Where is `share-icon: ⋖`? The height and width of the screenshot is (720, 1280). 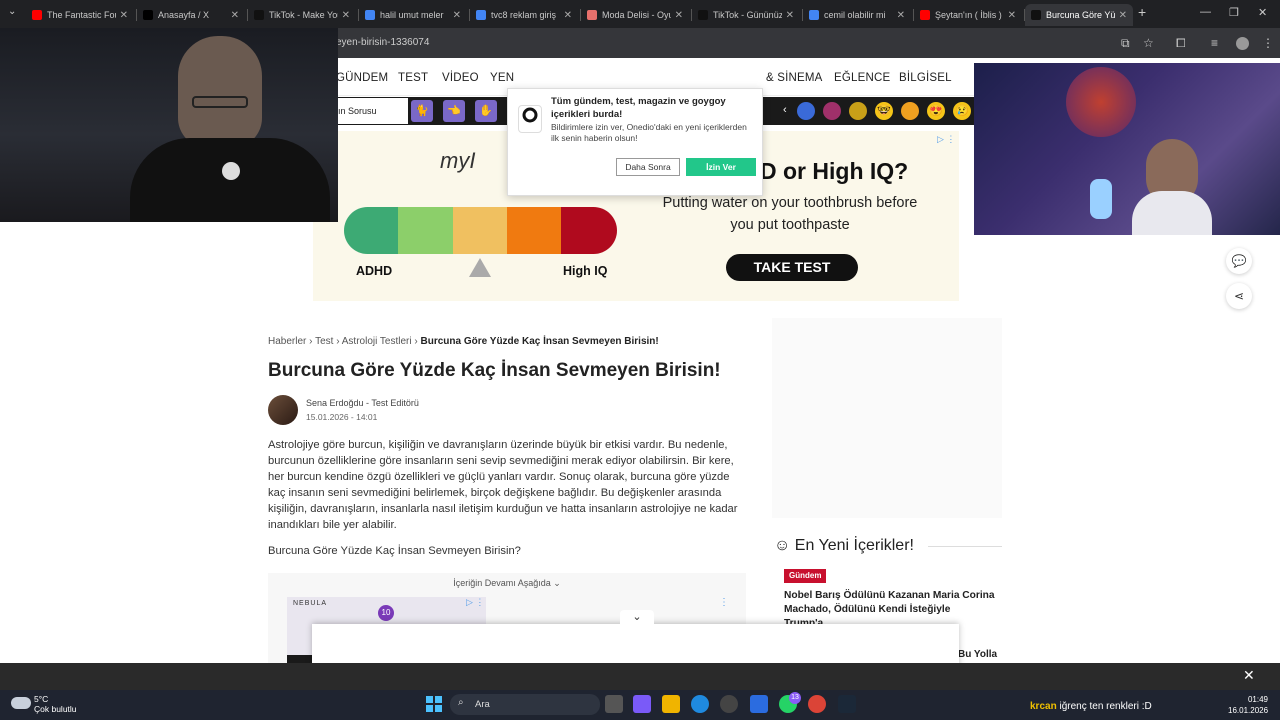
share-icon: ⋖ is located at coordinates (1239, 296).